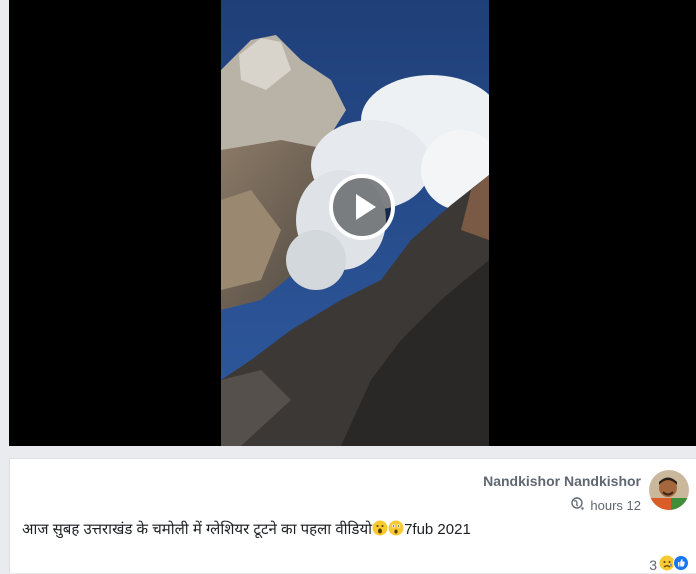 The height and width of the screenshot is (574, 696). I want to click on reaction-summary: 3, so click(669, 564).